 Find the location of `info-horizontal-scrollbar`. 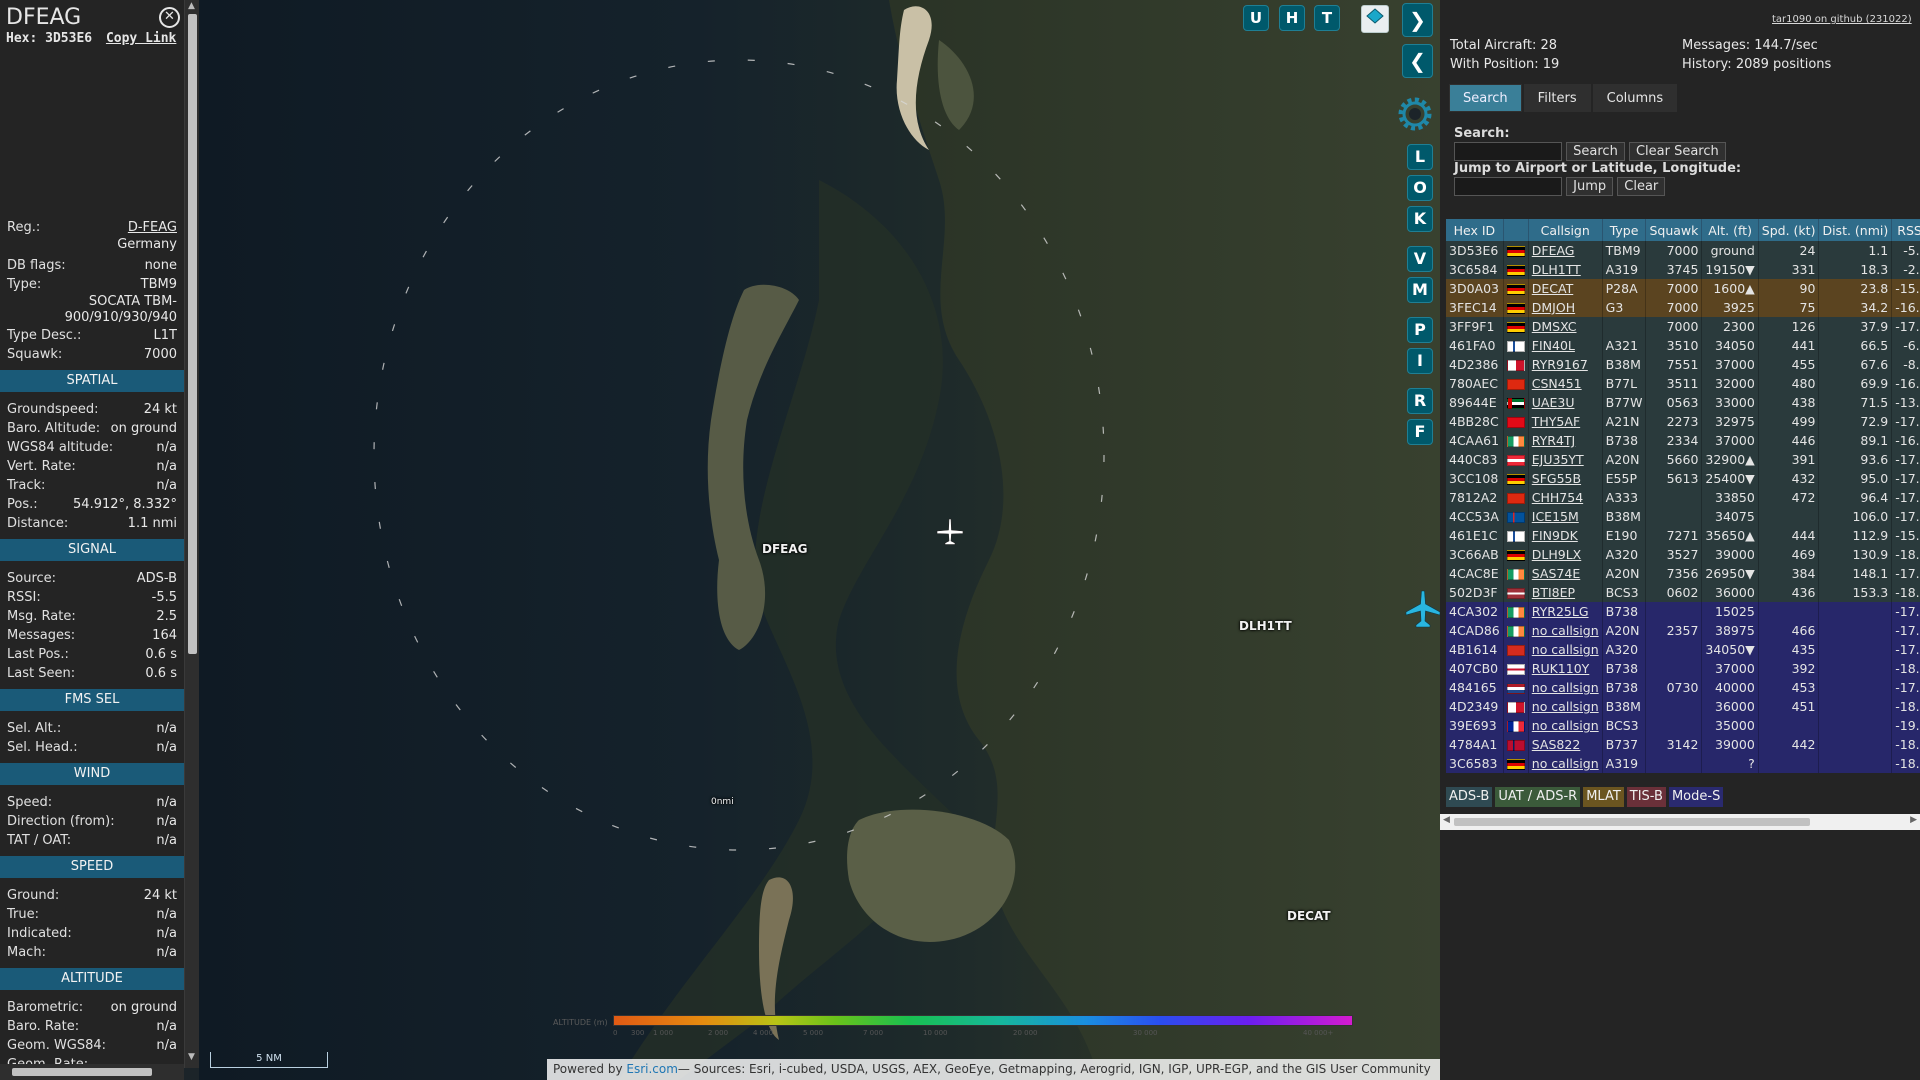

info-horizontal-scrollbar is located at coordinates (92, 1072).